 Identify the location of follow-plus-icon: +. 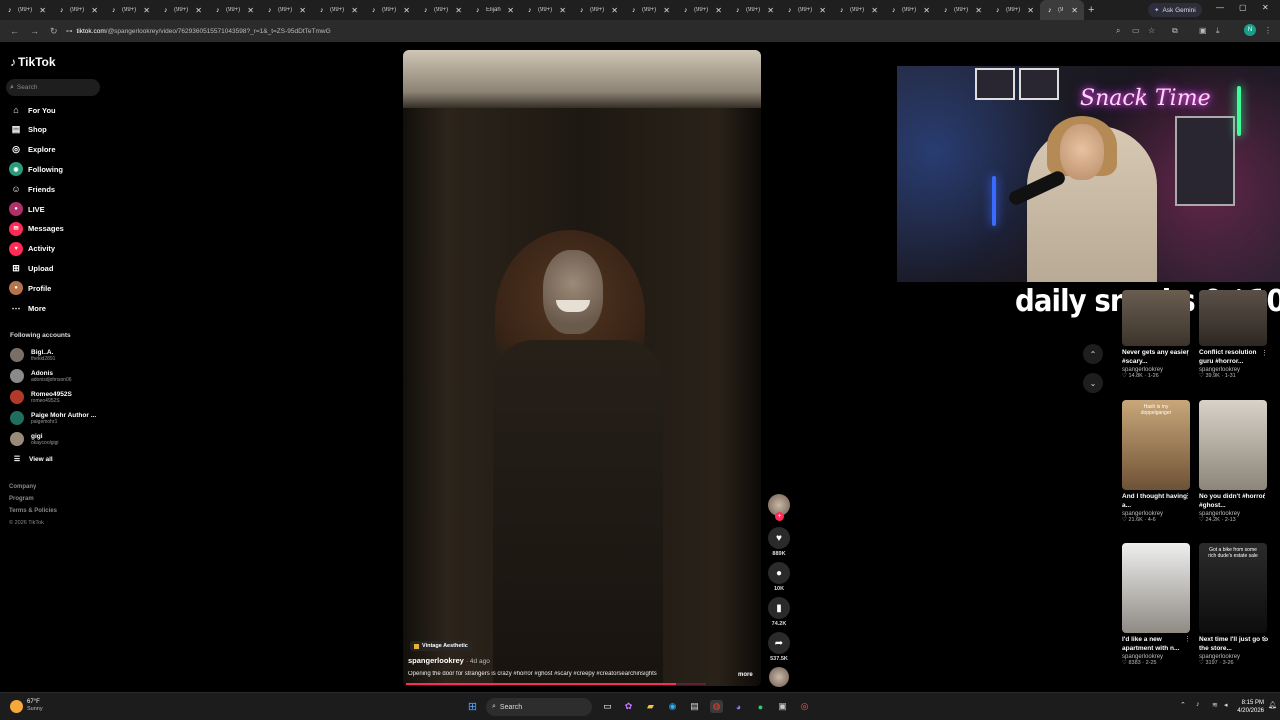
(779, 516).